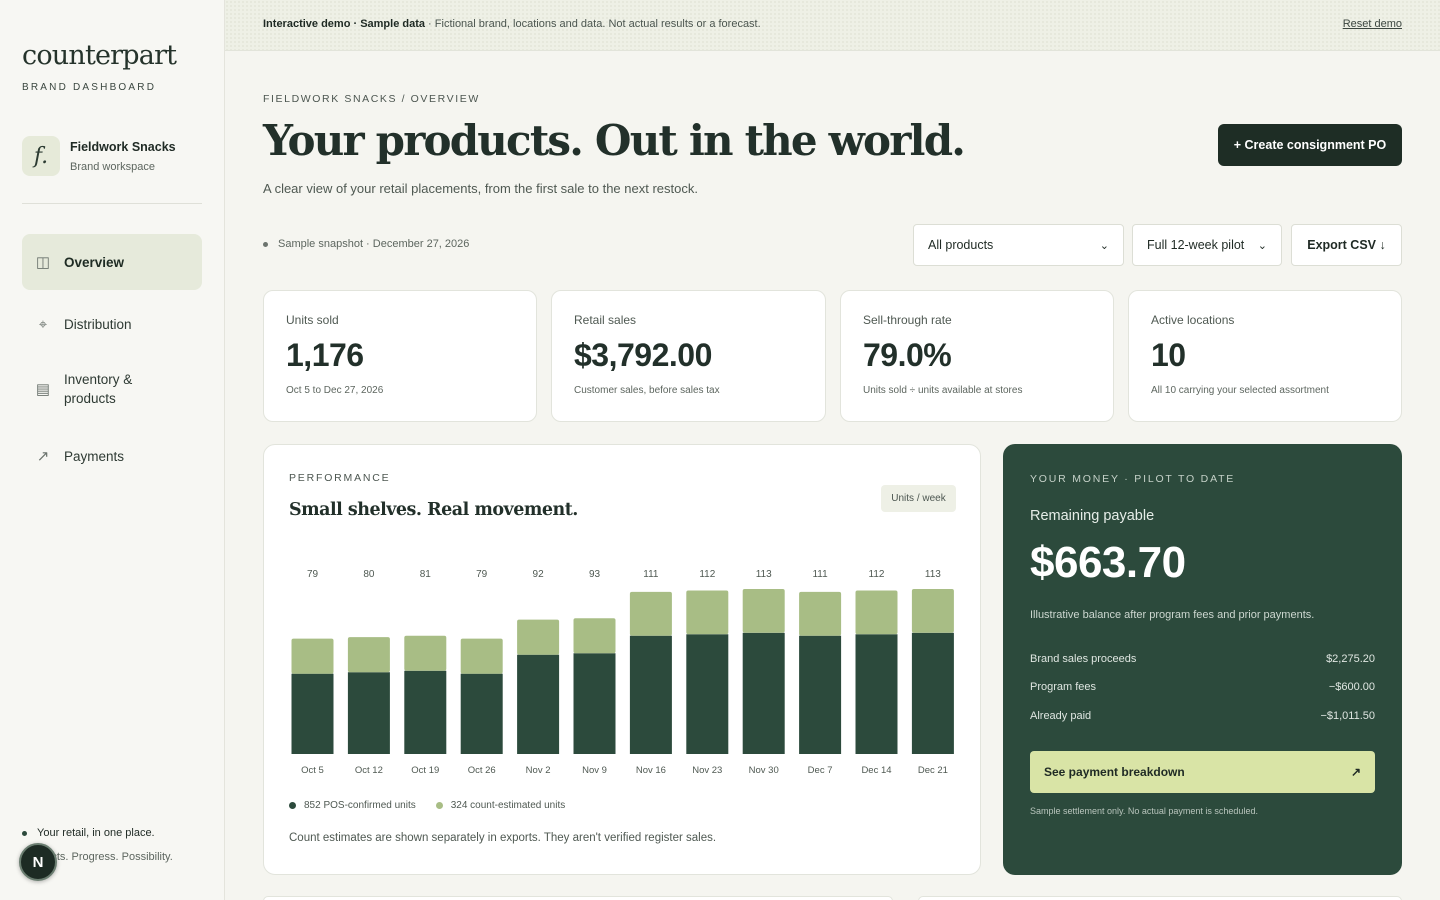 The image size is (1440, 900). Describe the element at coordinates (1092, 516) in the screenshot. I see `remaining-payable-label: Remaining payable` at that location.